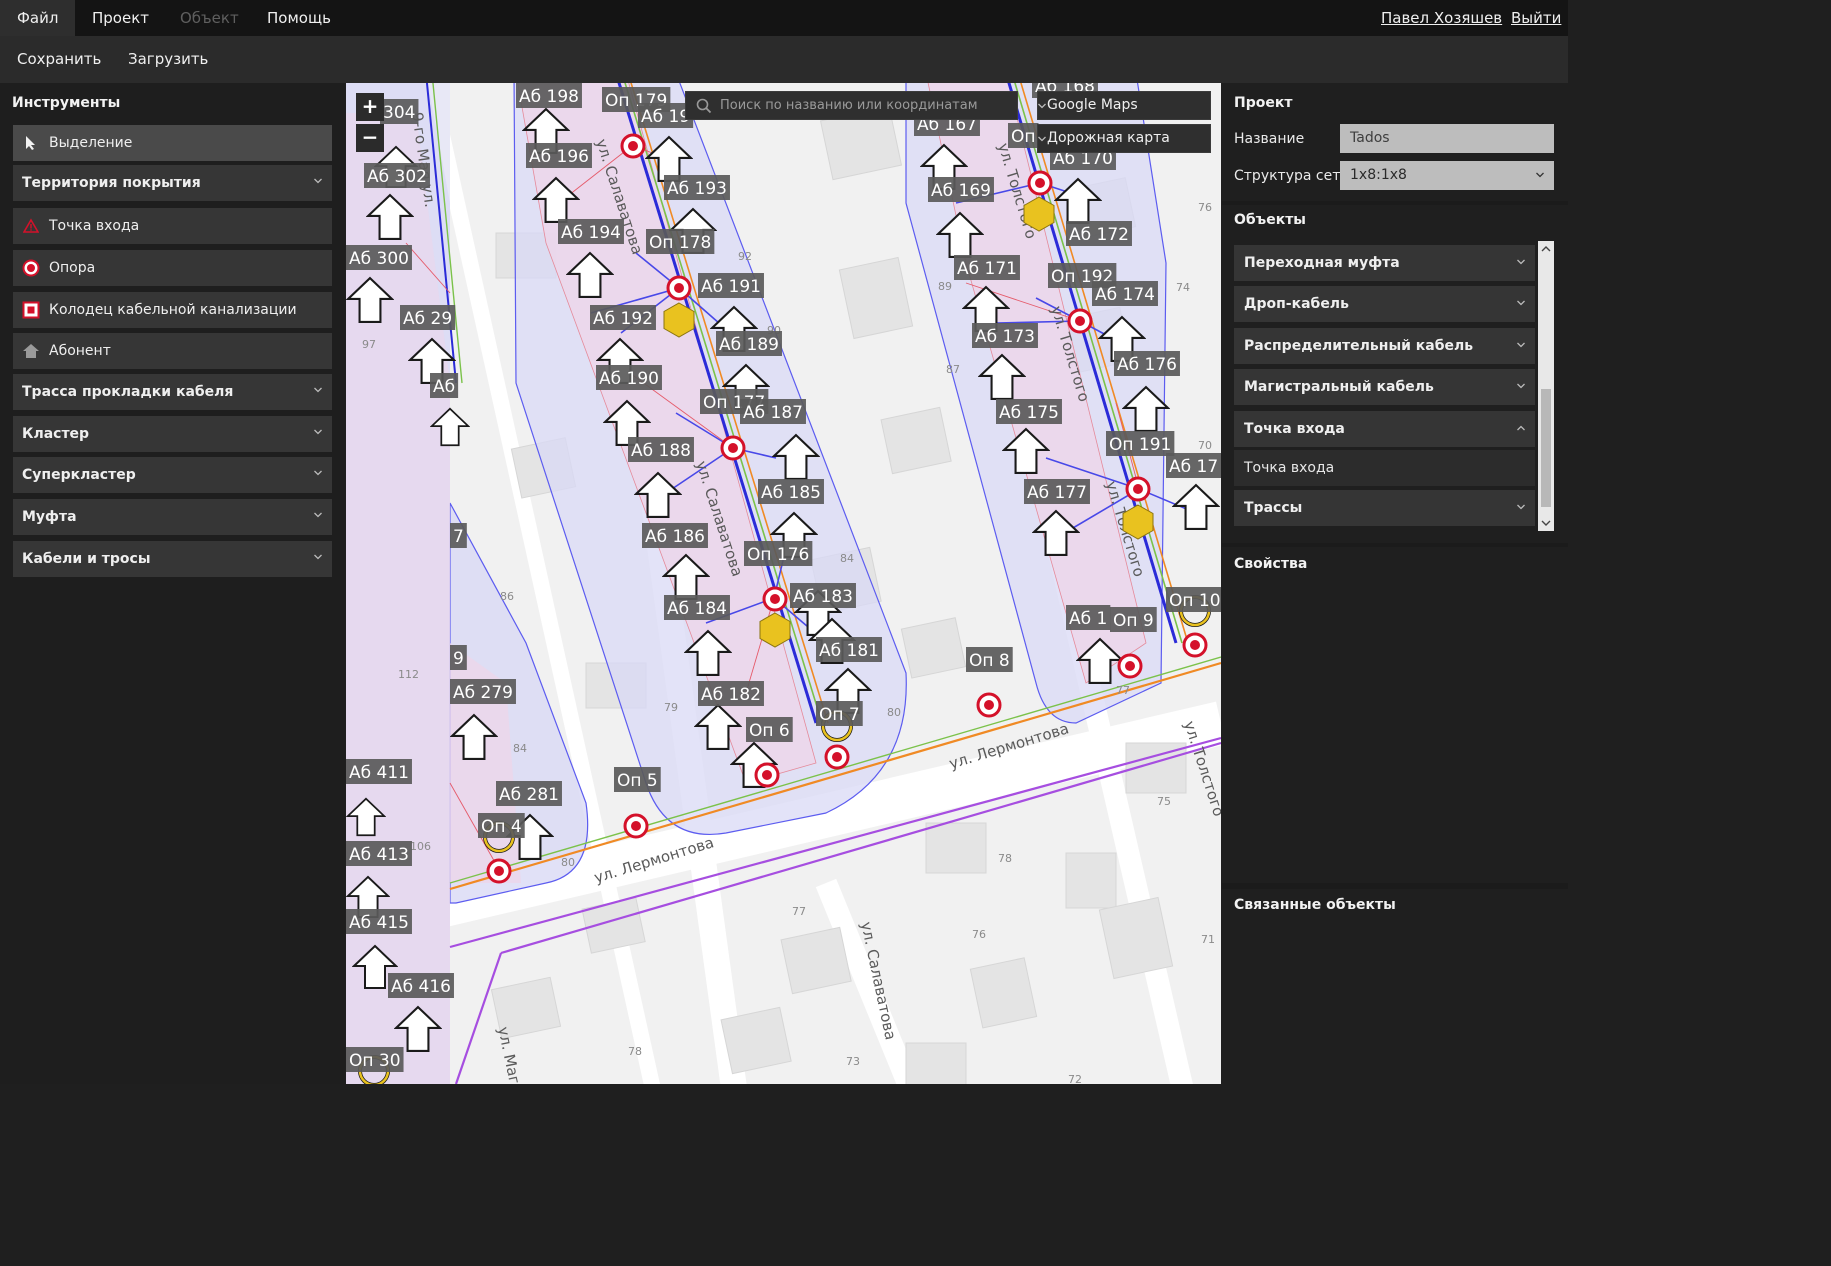 The image size is (1831, 1266). Describe the element at coordinates (399, 111) in the screenshot. I see `map-object-label: 304` at that location.